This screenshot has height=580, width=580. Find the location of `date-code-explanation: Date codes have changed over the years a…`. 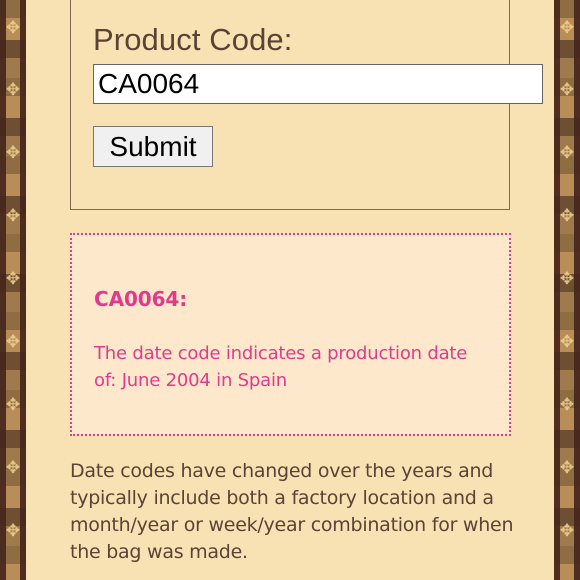

date-code-explanation: Date codes have changed over the years a… is located at coordinates (292, 511).